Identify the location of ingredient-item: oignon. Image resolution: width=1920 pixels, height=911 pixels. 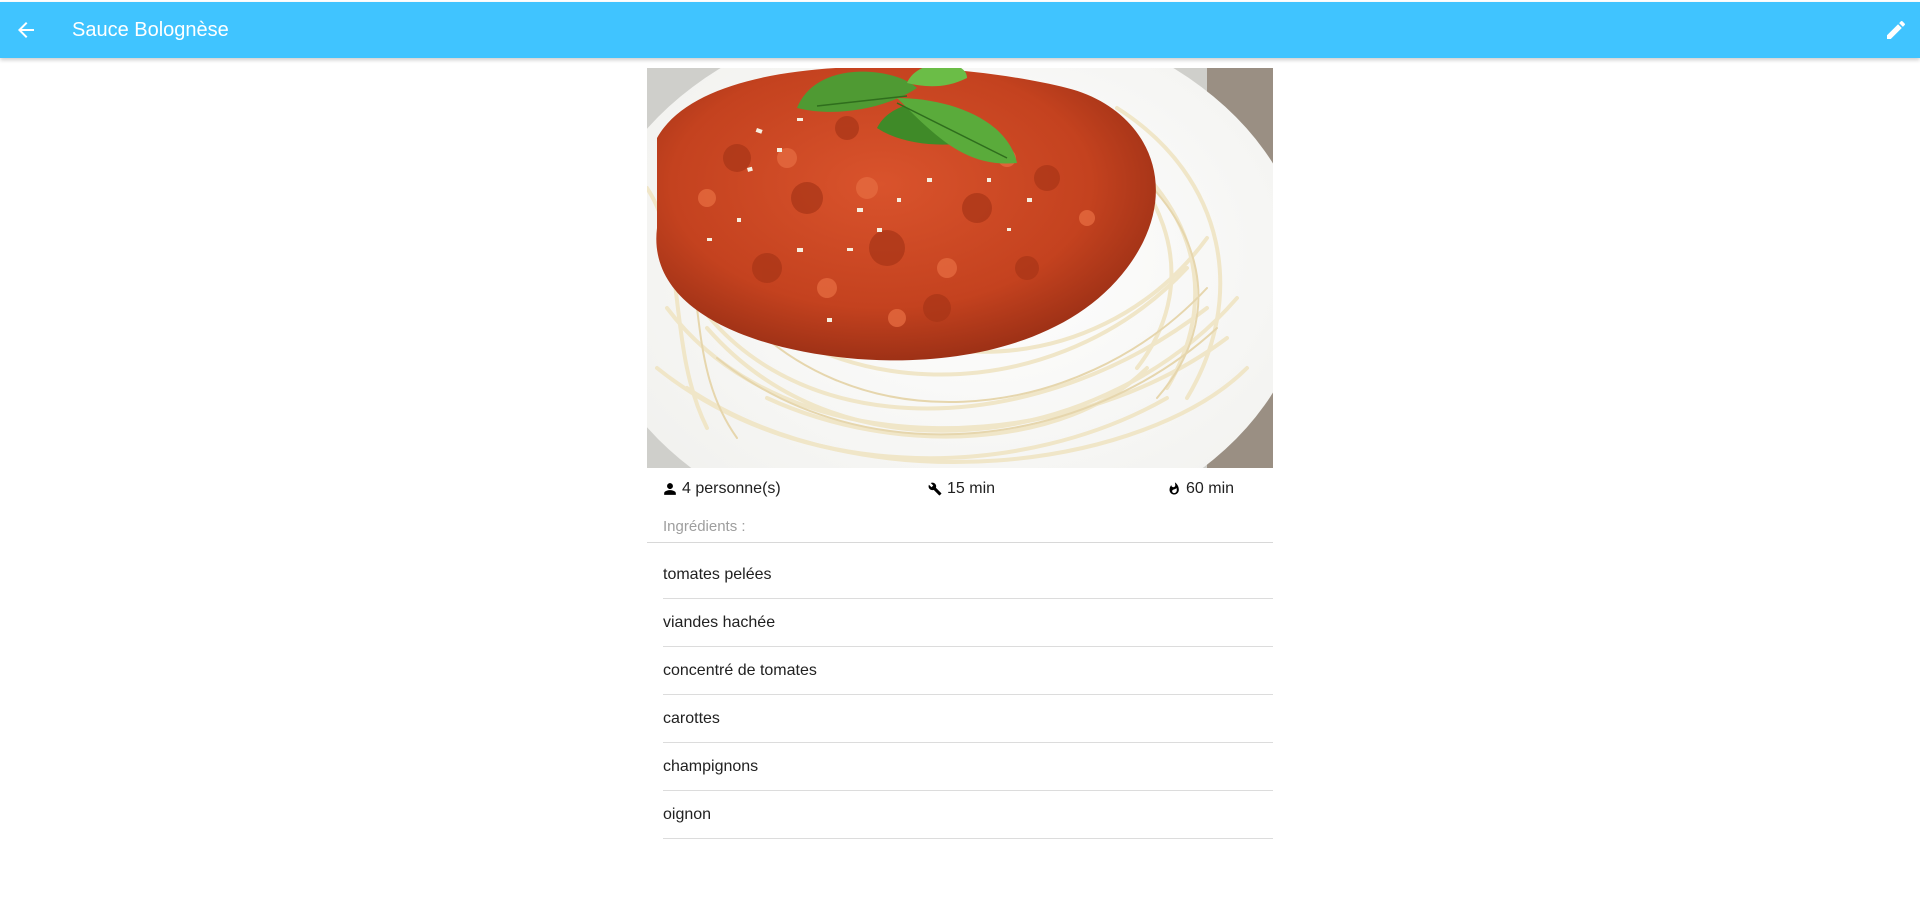
(968, 815).